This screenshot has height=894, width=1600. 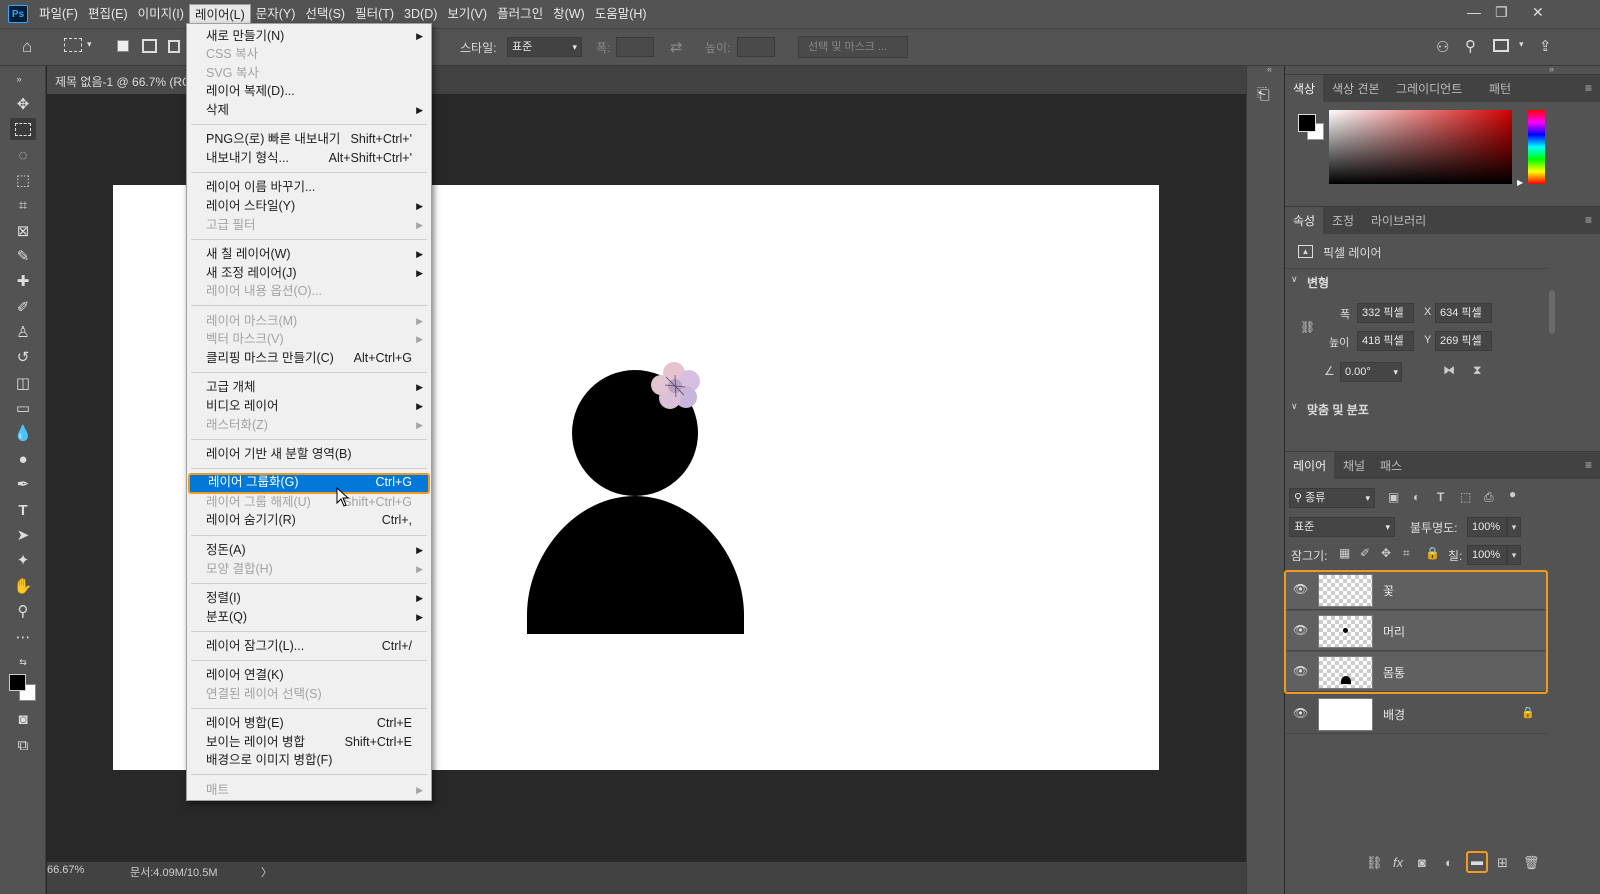 I want to click on menu-item-link-layers: 레이어 연결(K), so click(x=309, y=675).